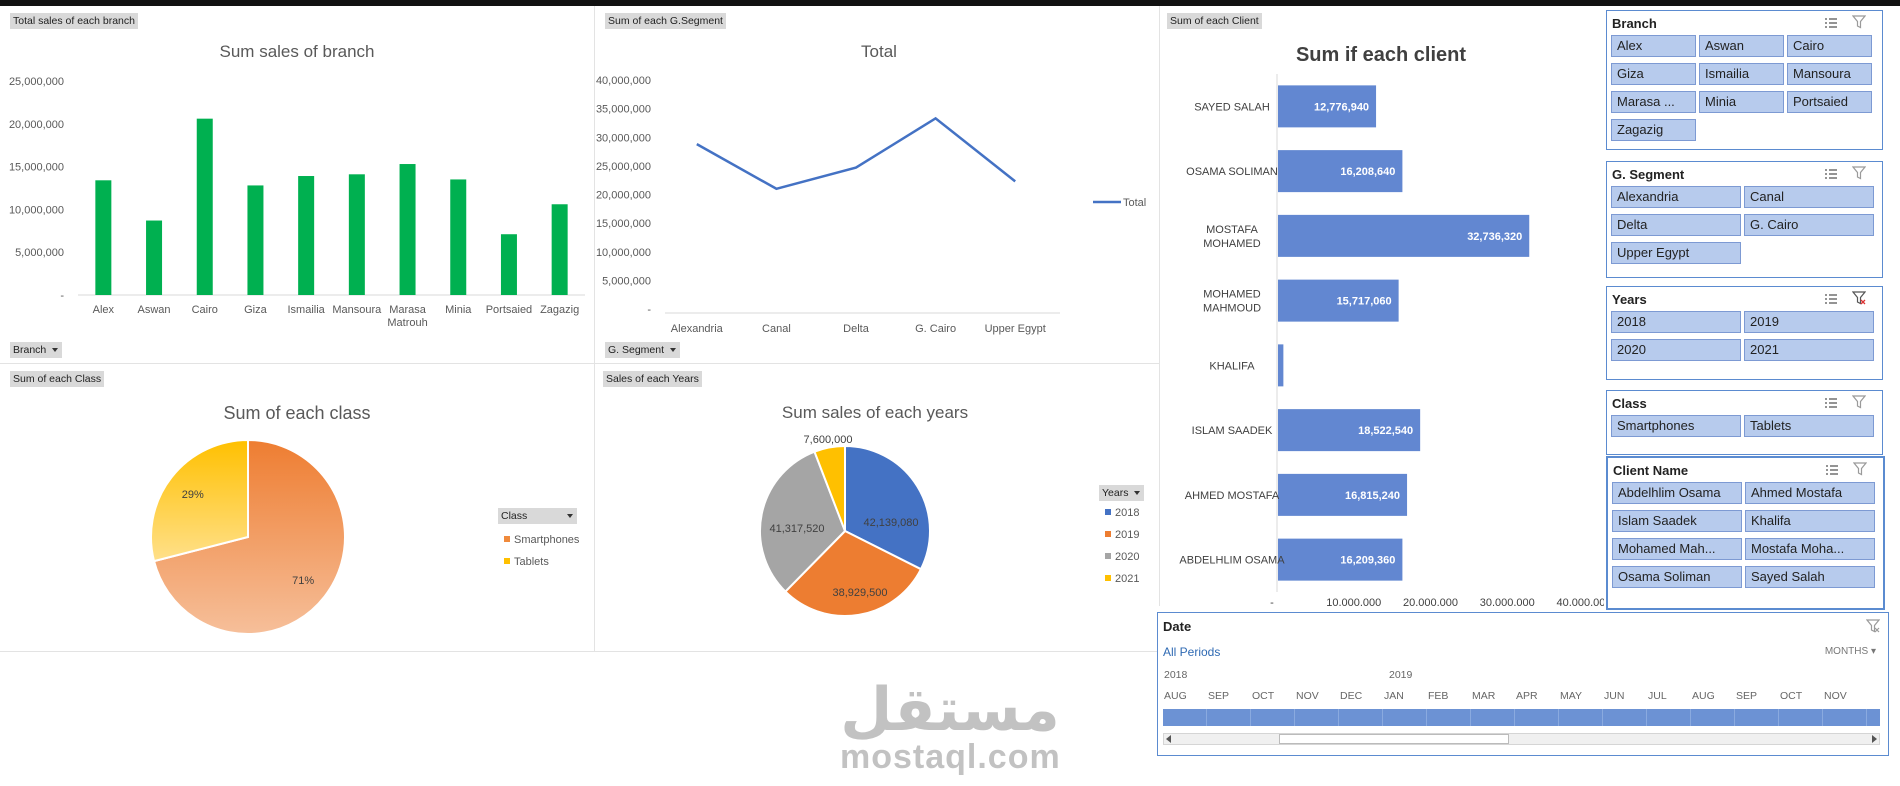  What do you see at coordinates (623, 253) in the screenshot?
I see `y-tick-label: 10,000,000` at bounding box center [623, 253].